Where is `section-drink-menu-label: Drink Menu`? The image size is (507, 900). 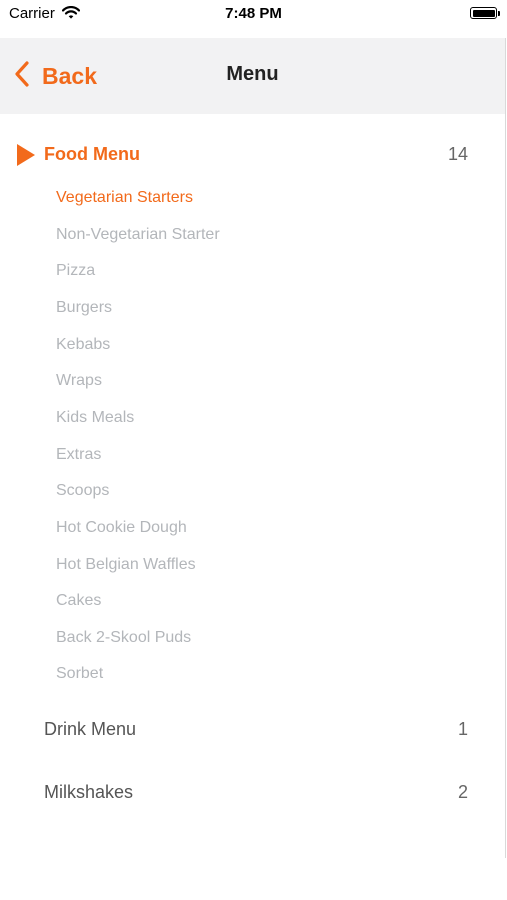
section-drink-menu-label: Drink Menu is located at coordinates (90, 729).